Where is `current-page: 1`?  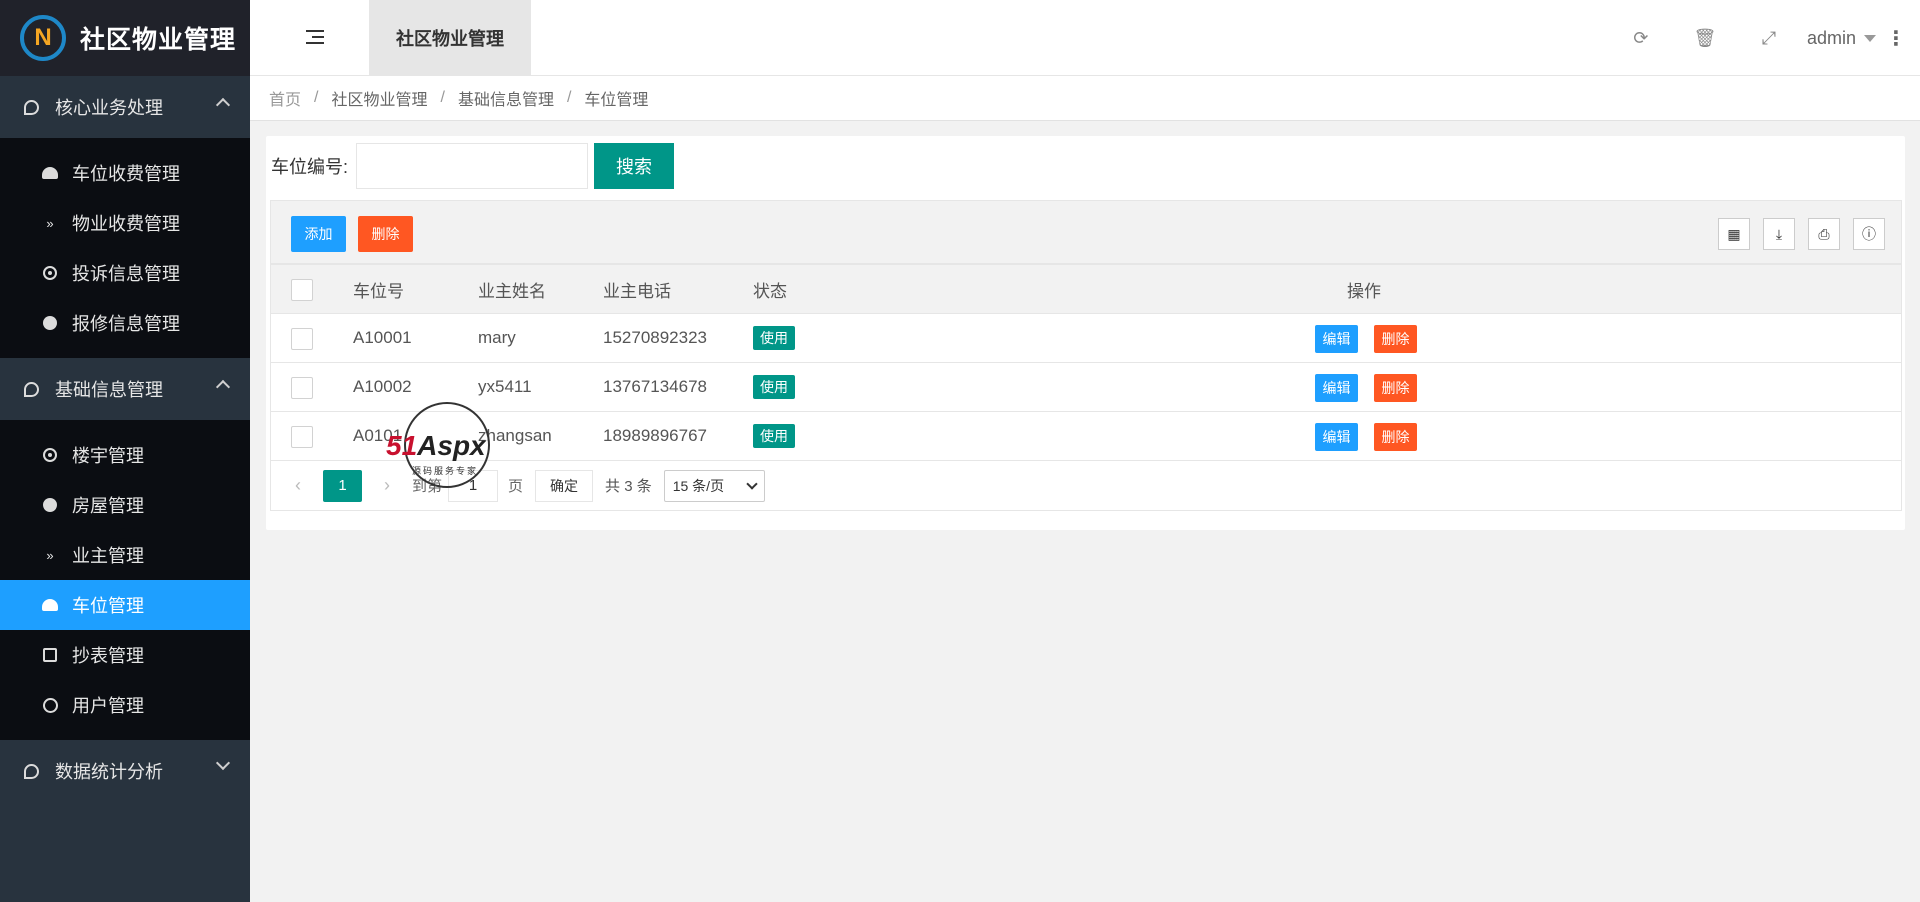
current-page: 1 is located at coordinates (342, 485).